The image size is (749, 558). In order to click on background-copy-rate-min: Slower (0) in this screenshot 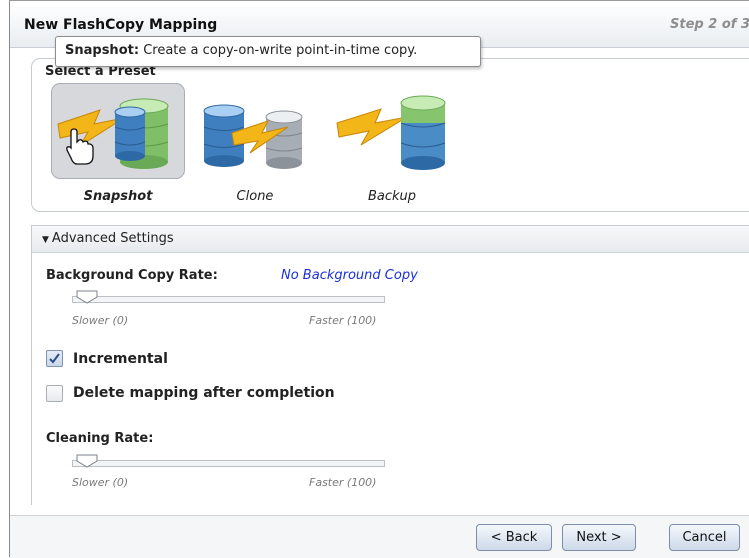, I will do `click(100, 320)`.